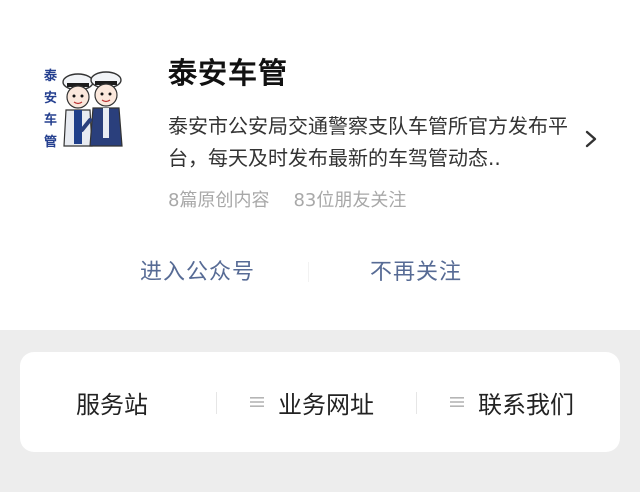 Image resolution: width=640 pixels, height=492 pixels. I want to click on menu-item-service-station: 服务站, so click(112, 402).